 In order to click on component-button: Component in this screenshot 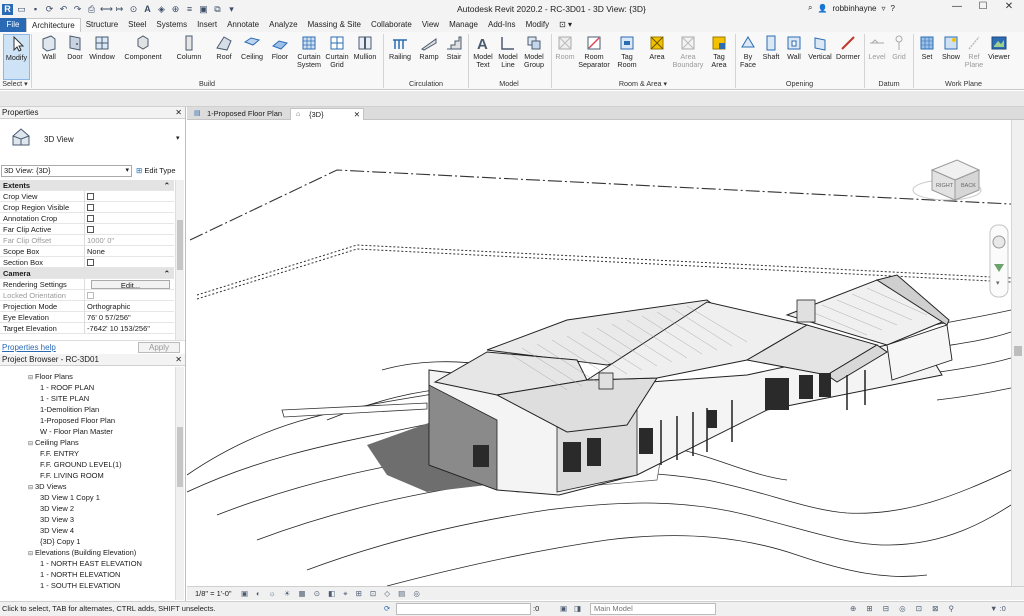, I will do `click(143, 57)`.